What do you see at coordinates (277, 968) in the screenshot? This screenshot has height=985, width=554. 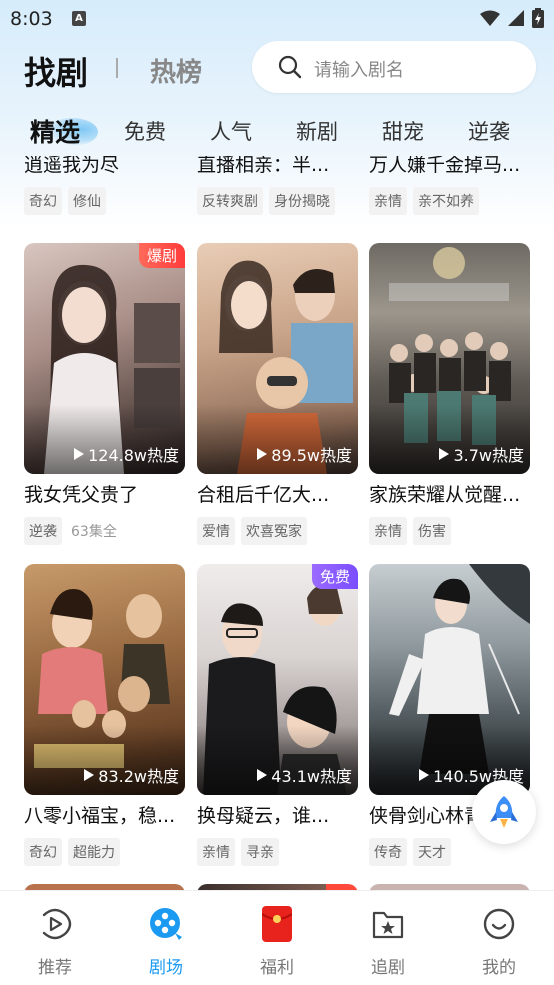 I see `nav-label: 福利` at bounding box center [277, 968].